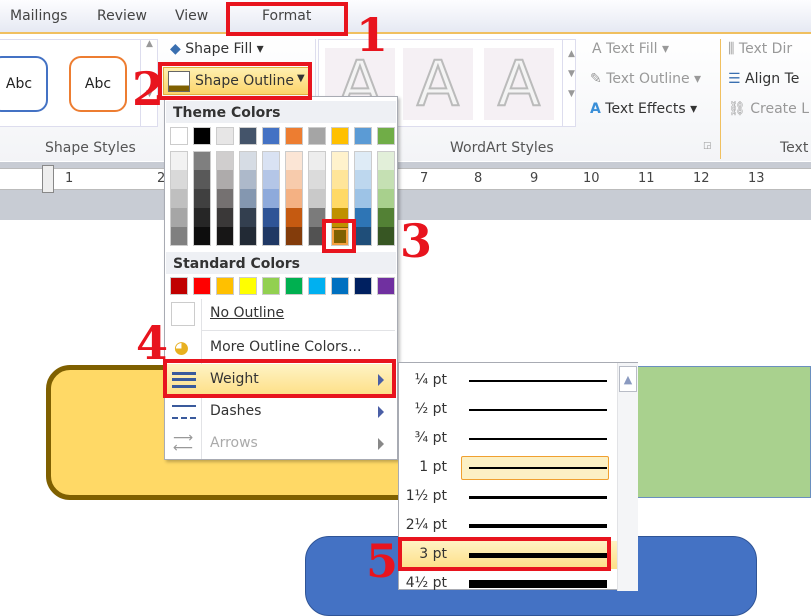 Image resolution: width=811 pixels, height=616 pixels. What do you see at coordinates (381, 444) in the screenshot?
I see `chevron-right-icon` at bounding box center [381, 444].